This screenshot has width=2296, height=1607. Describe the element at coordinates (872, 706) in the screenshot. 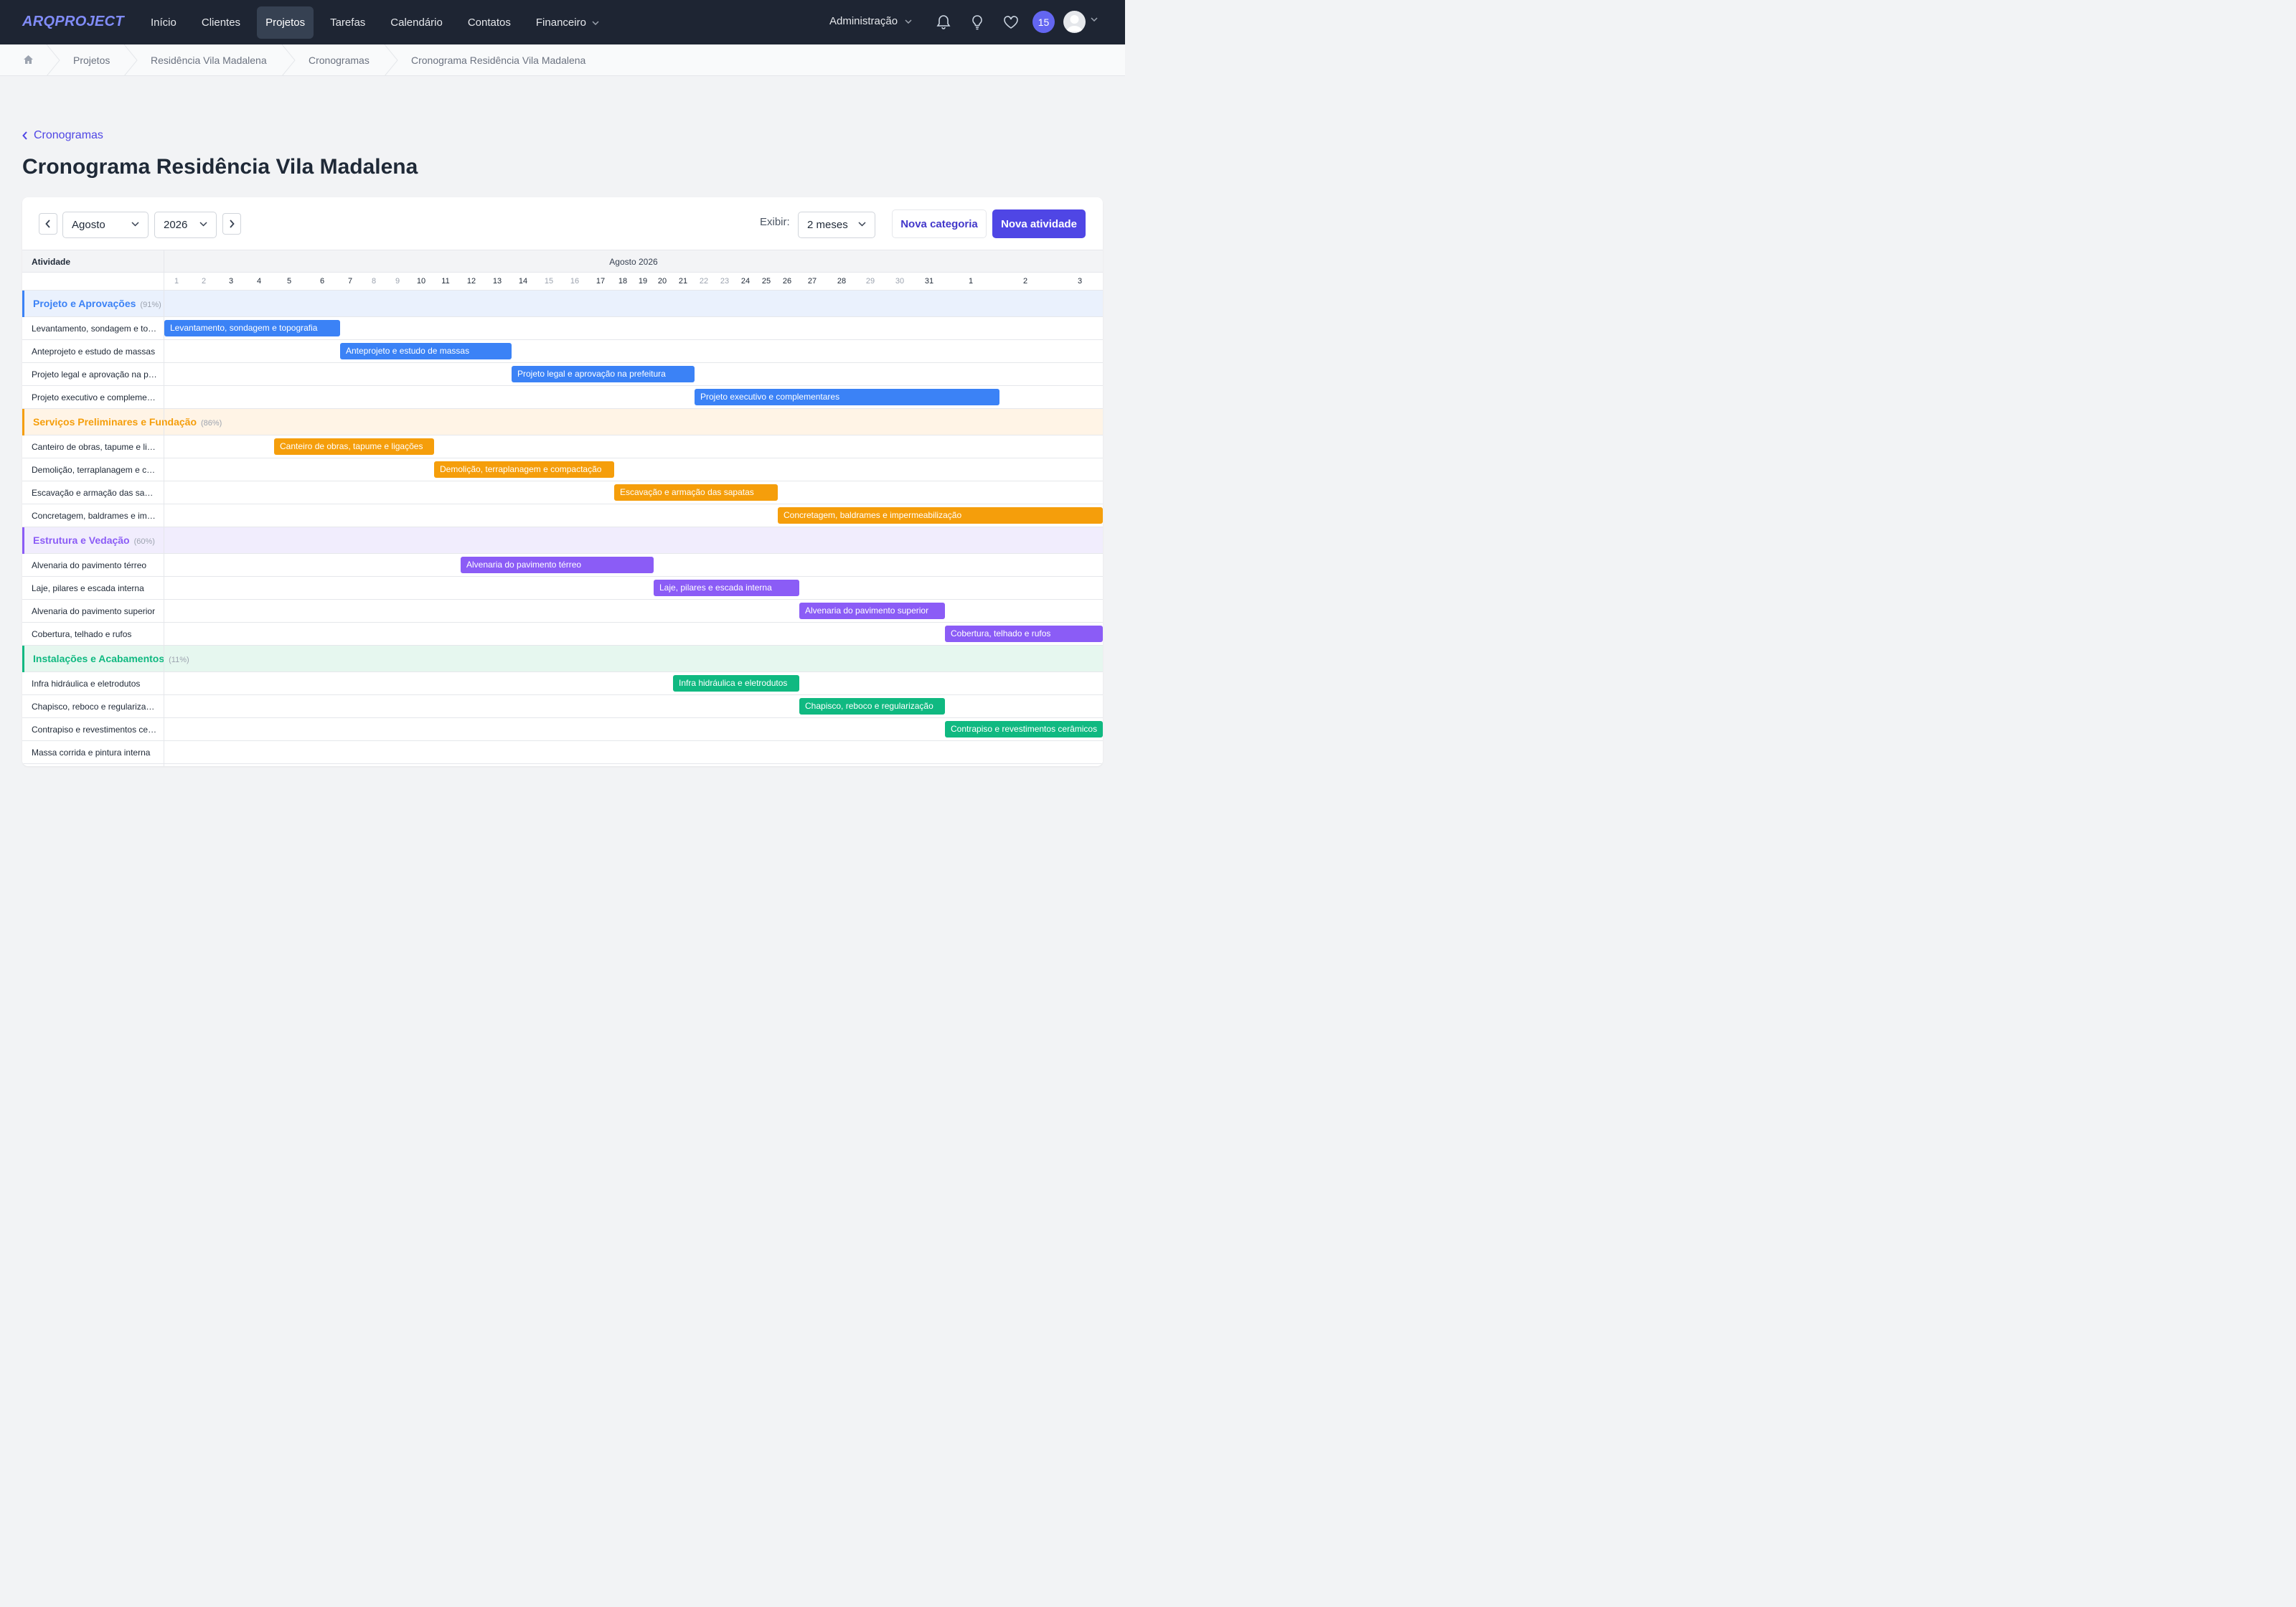

I see `activity-bar: Chapisco, reboco e regularização` at that location.